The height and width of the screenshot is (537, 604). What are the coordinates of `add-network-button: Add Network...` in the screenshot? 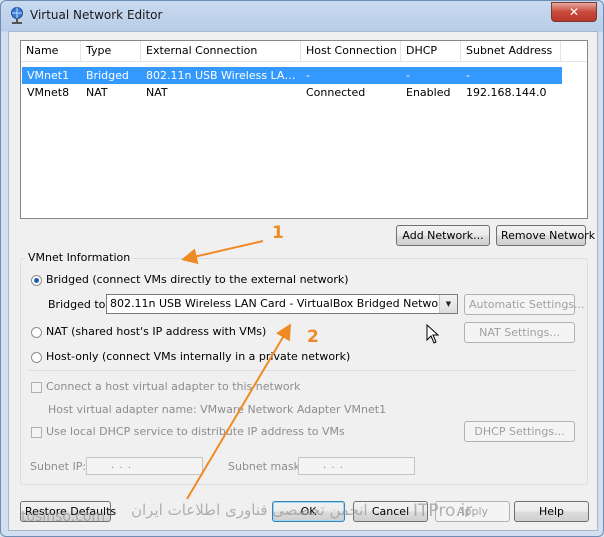 It's located at (443, 235).